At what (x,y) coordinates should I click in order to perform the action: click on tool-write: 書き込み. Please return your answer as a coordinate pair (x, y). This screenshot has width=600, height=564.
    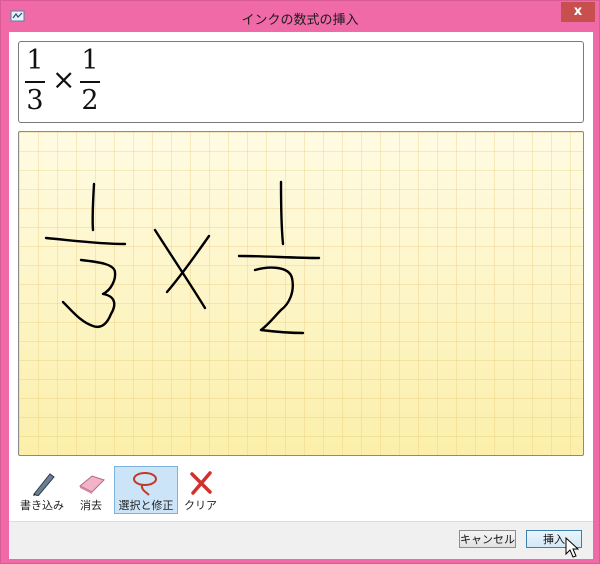
    Looking at the image, I should click on (42, 490).